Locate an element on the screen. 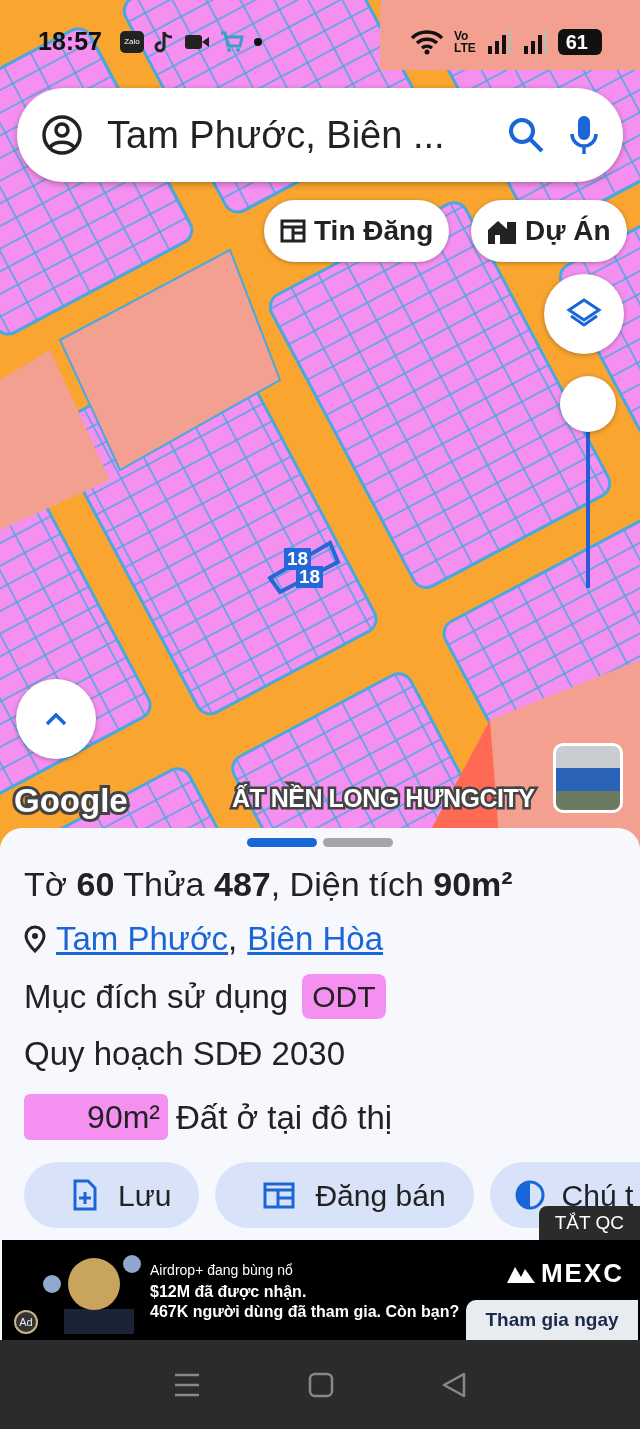 This screenshot has width=640, height=1429. search-icon is located at coordinates (526, 135).